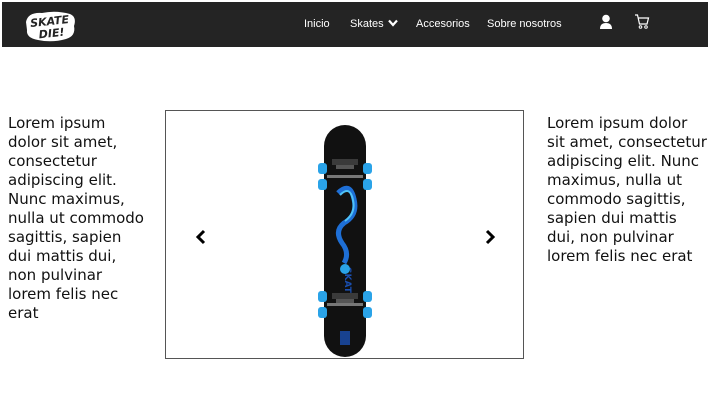 The height and width of the screenshot is (410, 713). I want to click on logo-text-line2: DIE!, so click(51, 34).